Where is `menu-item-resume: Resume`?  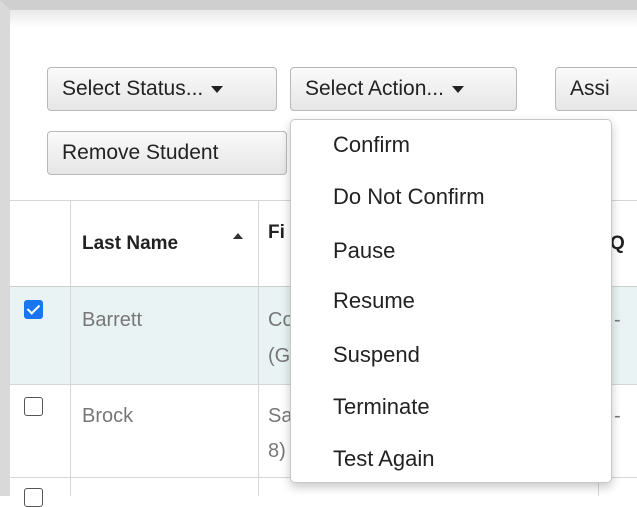 menu-item-resume: Resume is located at coordinates (374, 301).